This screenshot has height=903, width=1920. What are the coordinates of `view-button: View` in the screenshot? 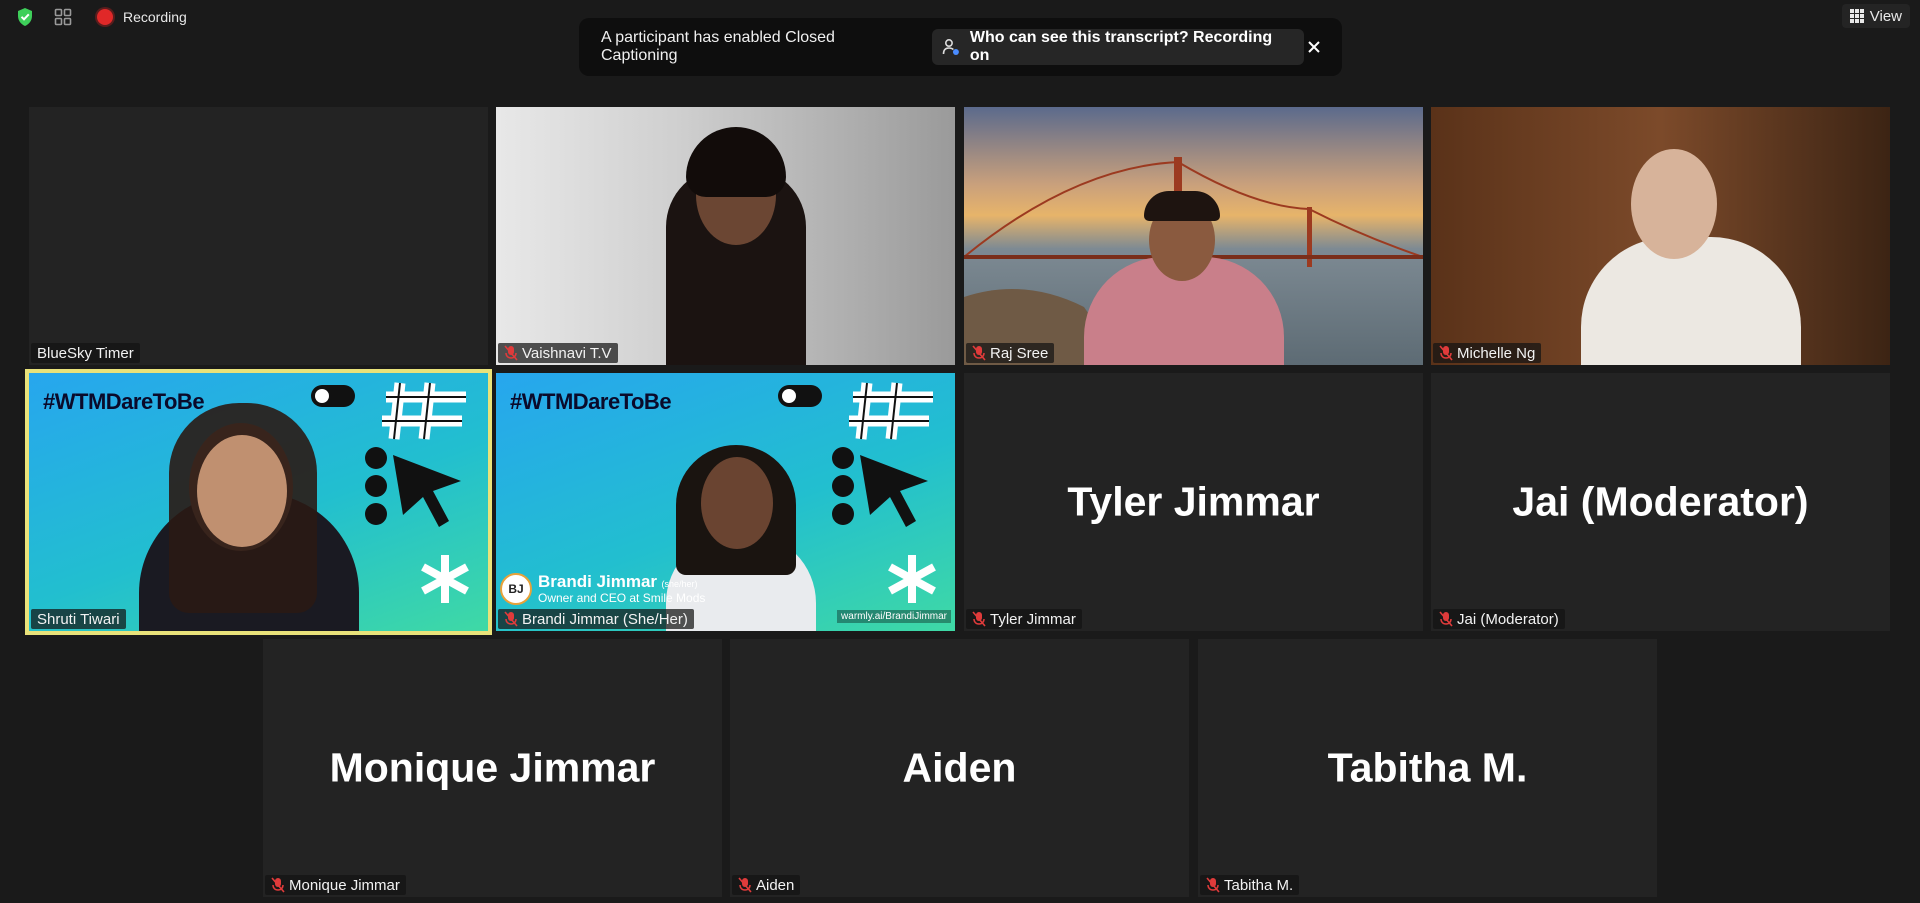 It's located at (1875, 16).